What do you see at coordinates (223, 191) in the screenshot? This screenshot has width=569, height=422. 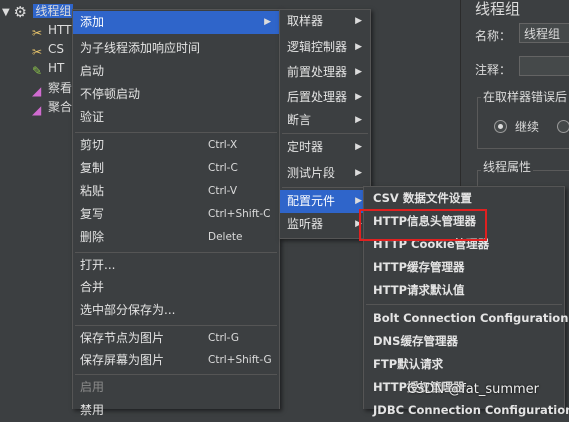 I see `shortcut-label: Ctrl-V` at bounding box center [223, 191].